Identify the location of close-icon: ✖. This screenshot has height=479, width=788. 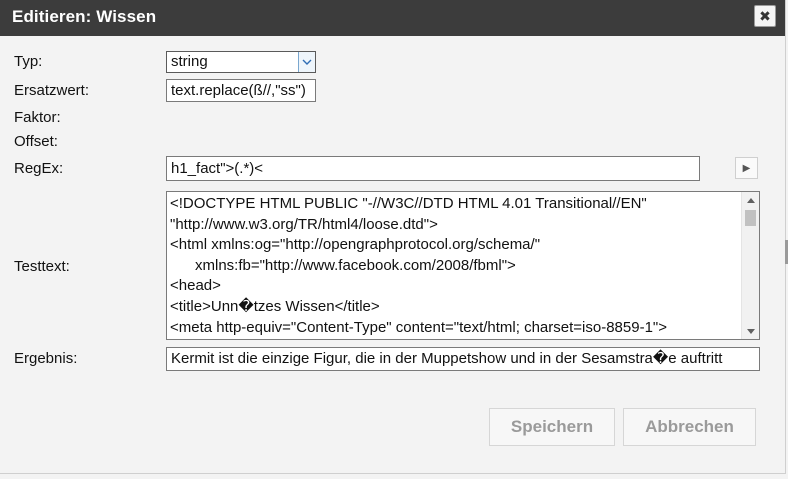
(765, 15).